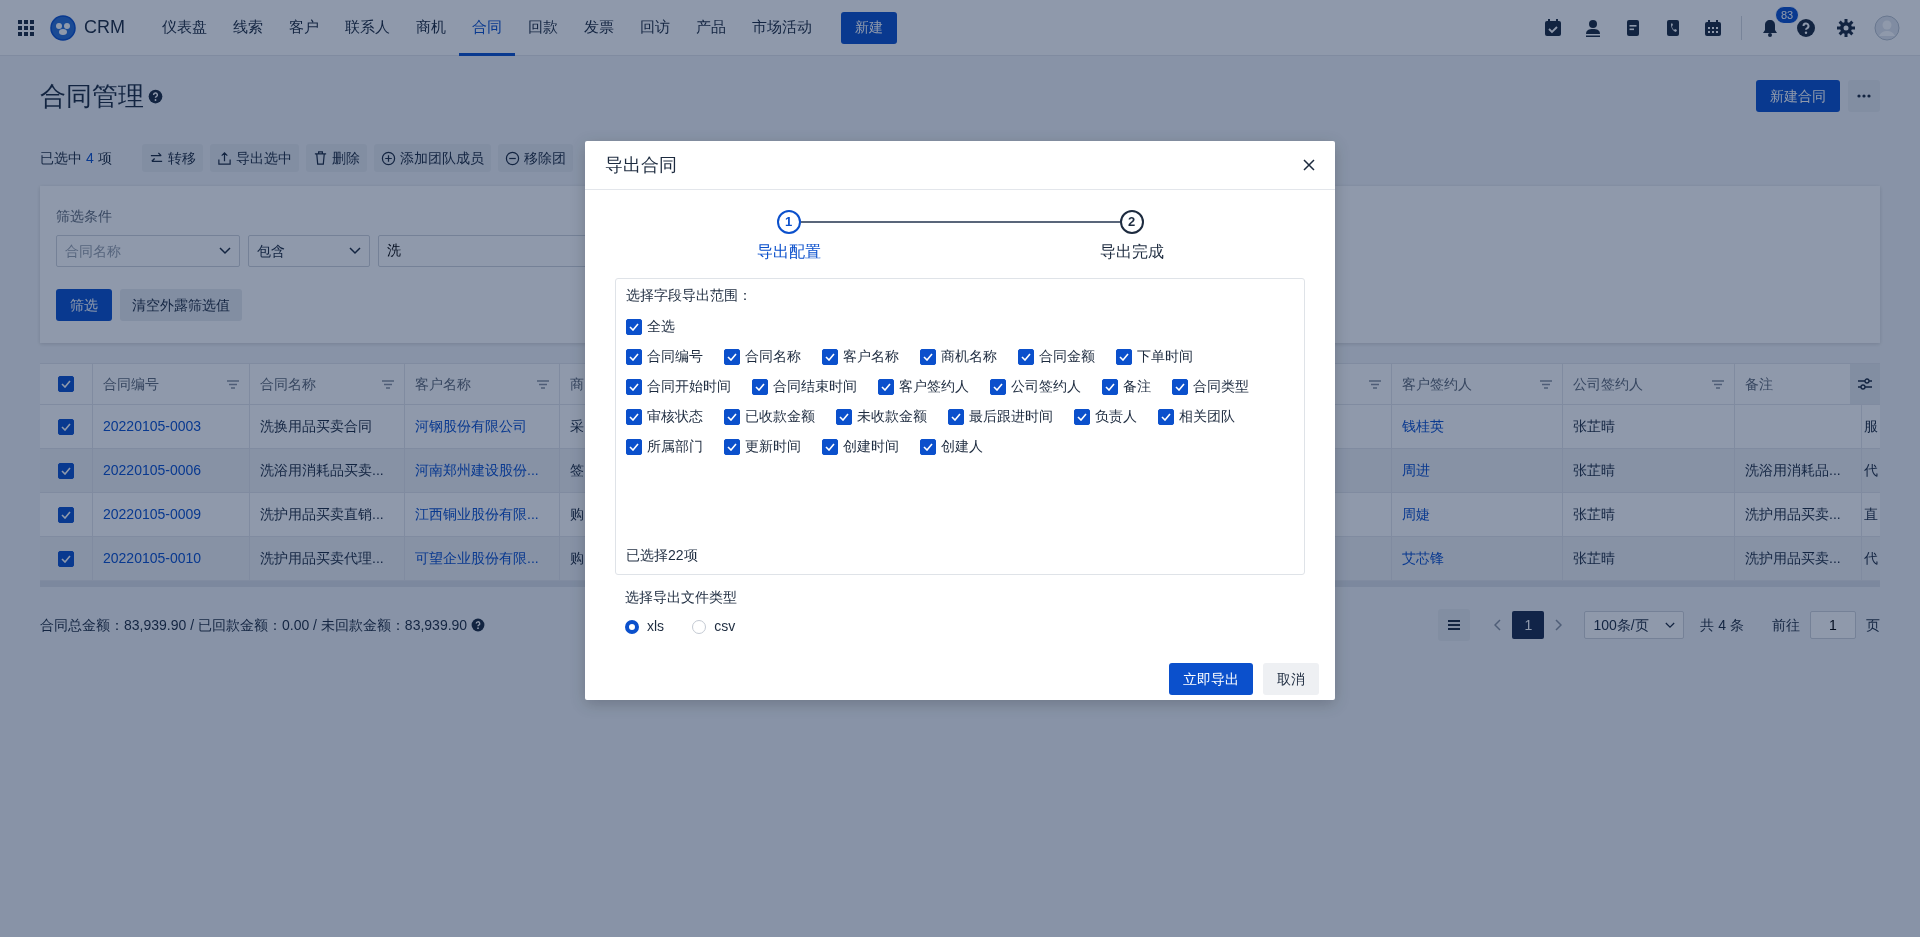 Image resolution: width=1920 pixels, height=937 pixels. Describe the element at coordinates (431, 28) in the screenshot. I see `nav-tab: 商机` at that location.